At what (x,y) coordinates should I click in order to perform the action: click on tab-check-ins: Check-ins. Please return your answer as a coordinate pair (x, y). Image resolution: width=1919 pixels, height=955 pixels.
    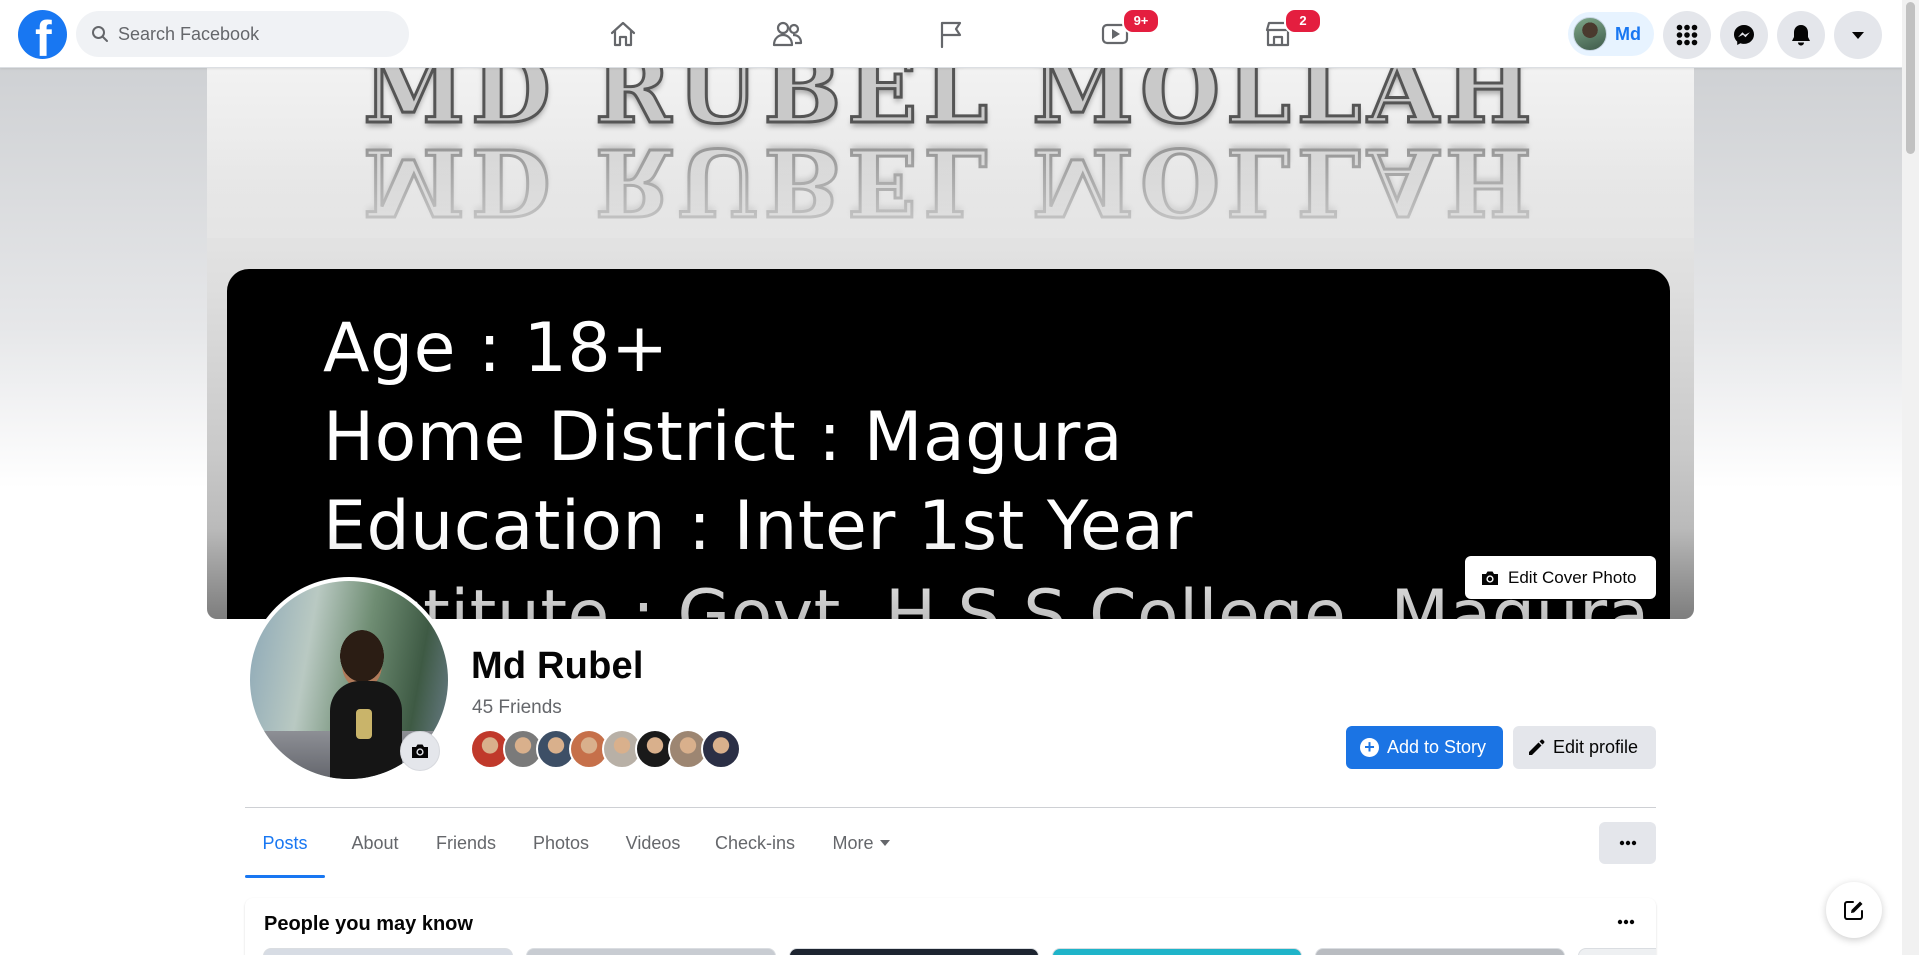
    Looking at the image, I should click on (755, 843).